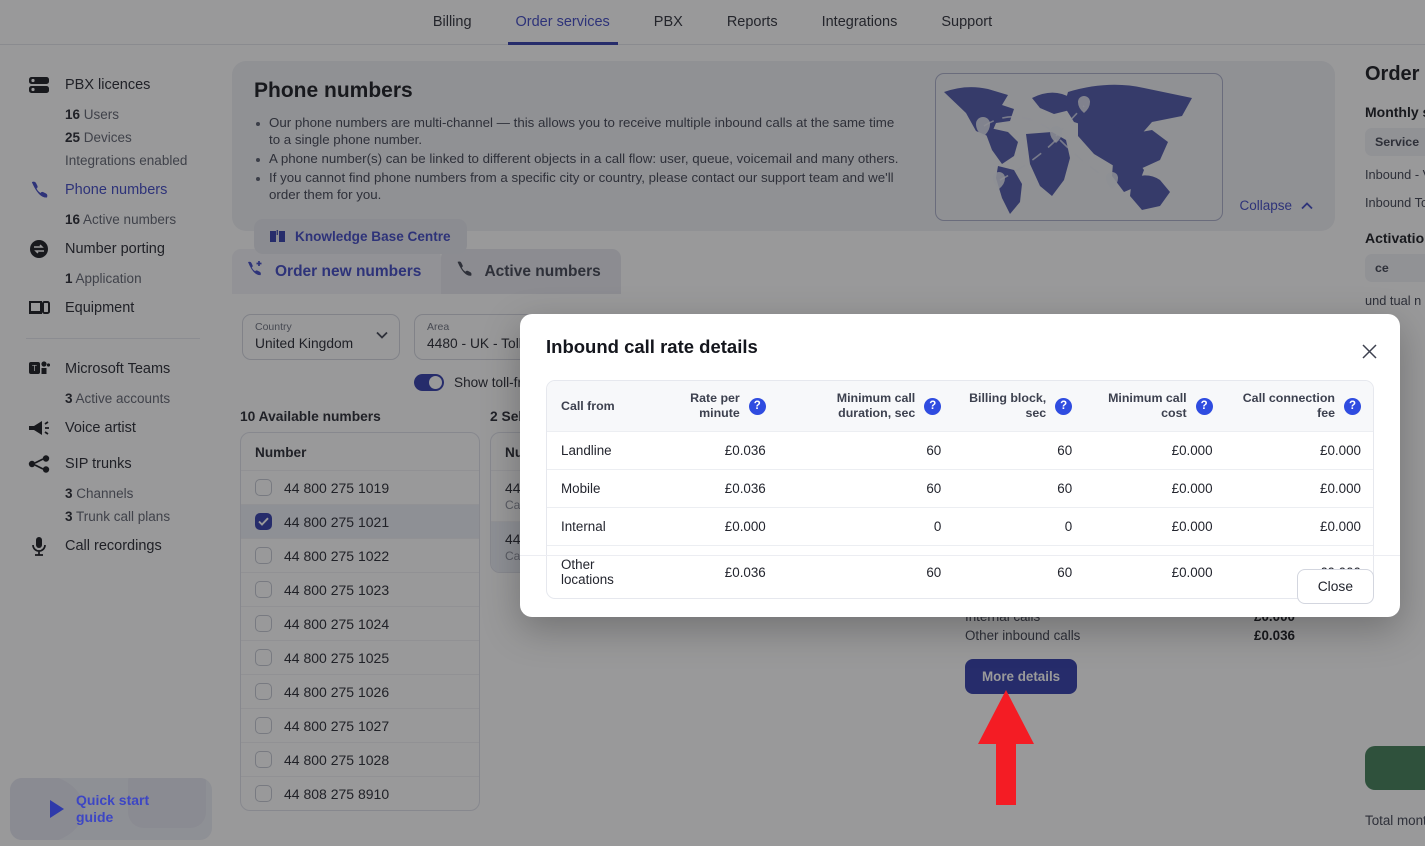 The height and width of the screenshot is (846, 1425). Describe the element at coordinates (1008, 406) in the screenshot. I see `rate-header-label: Billing block, sec` at that location.